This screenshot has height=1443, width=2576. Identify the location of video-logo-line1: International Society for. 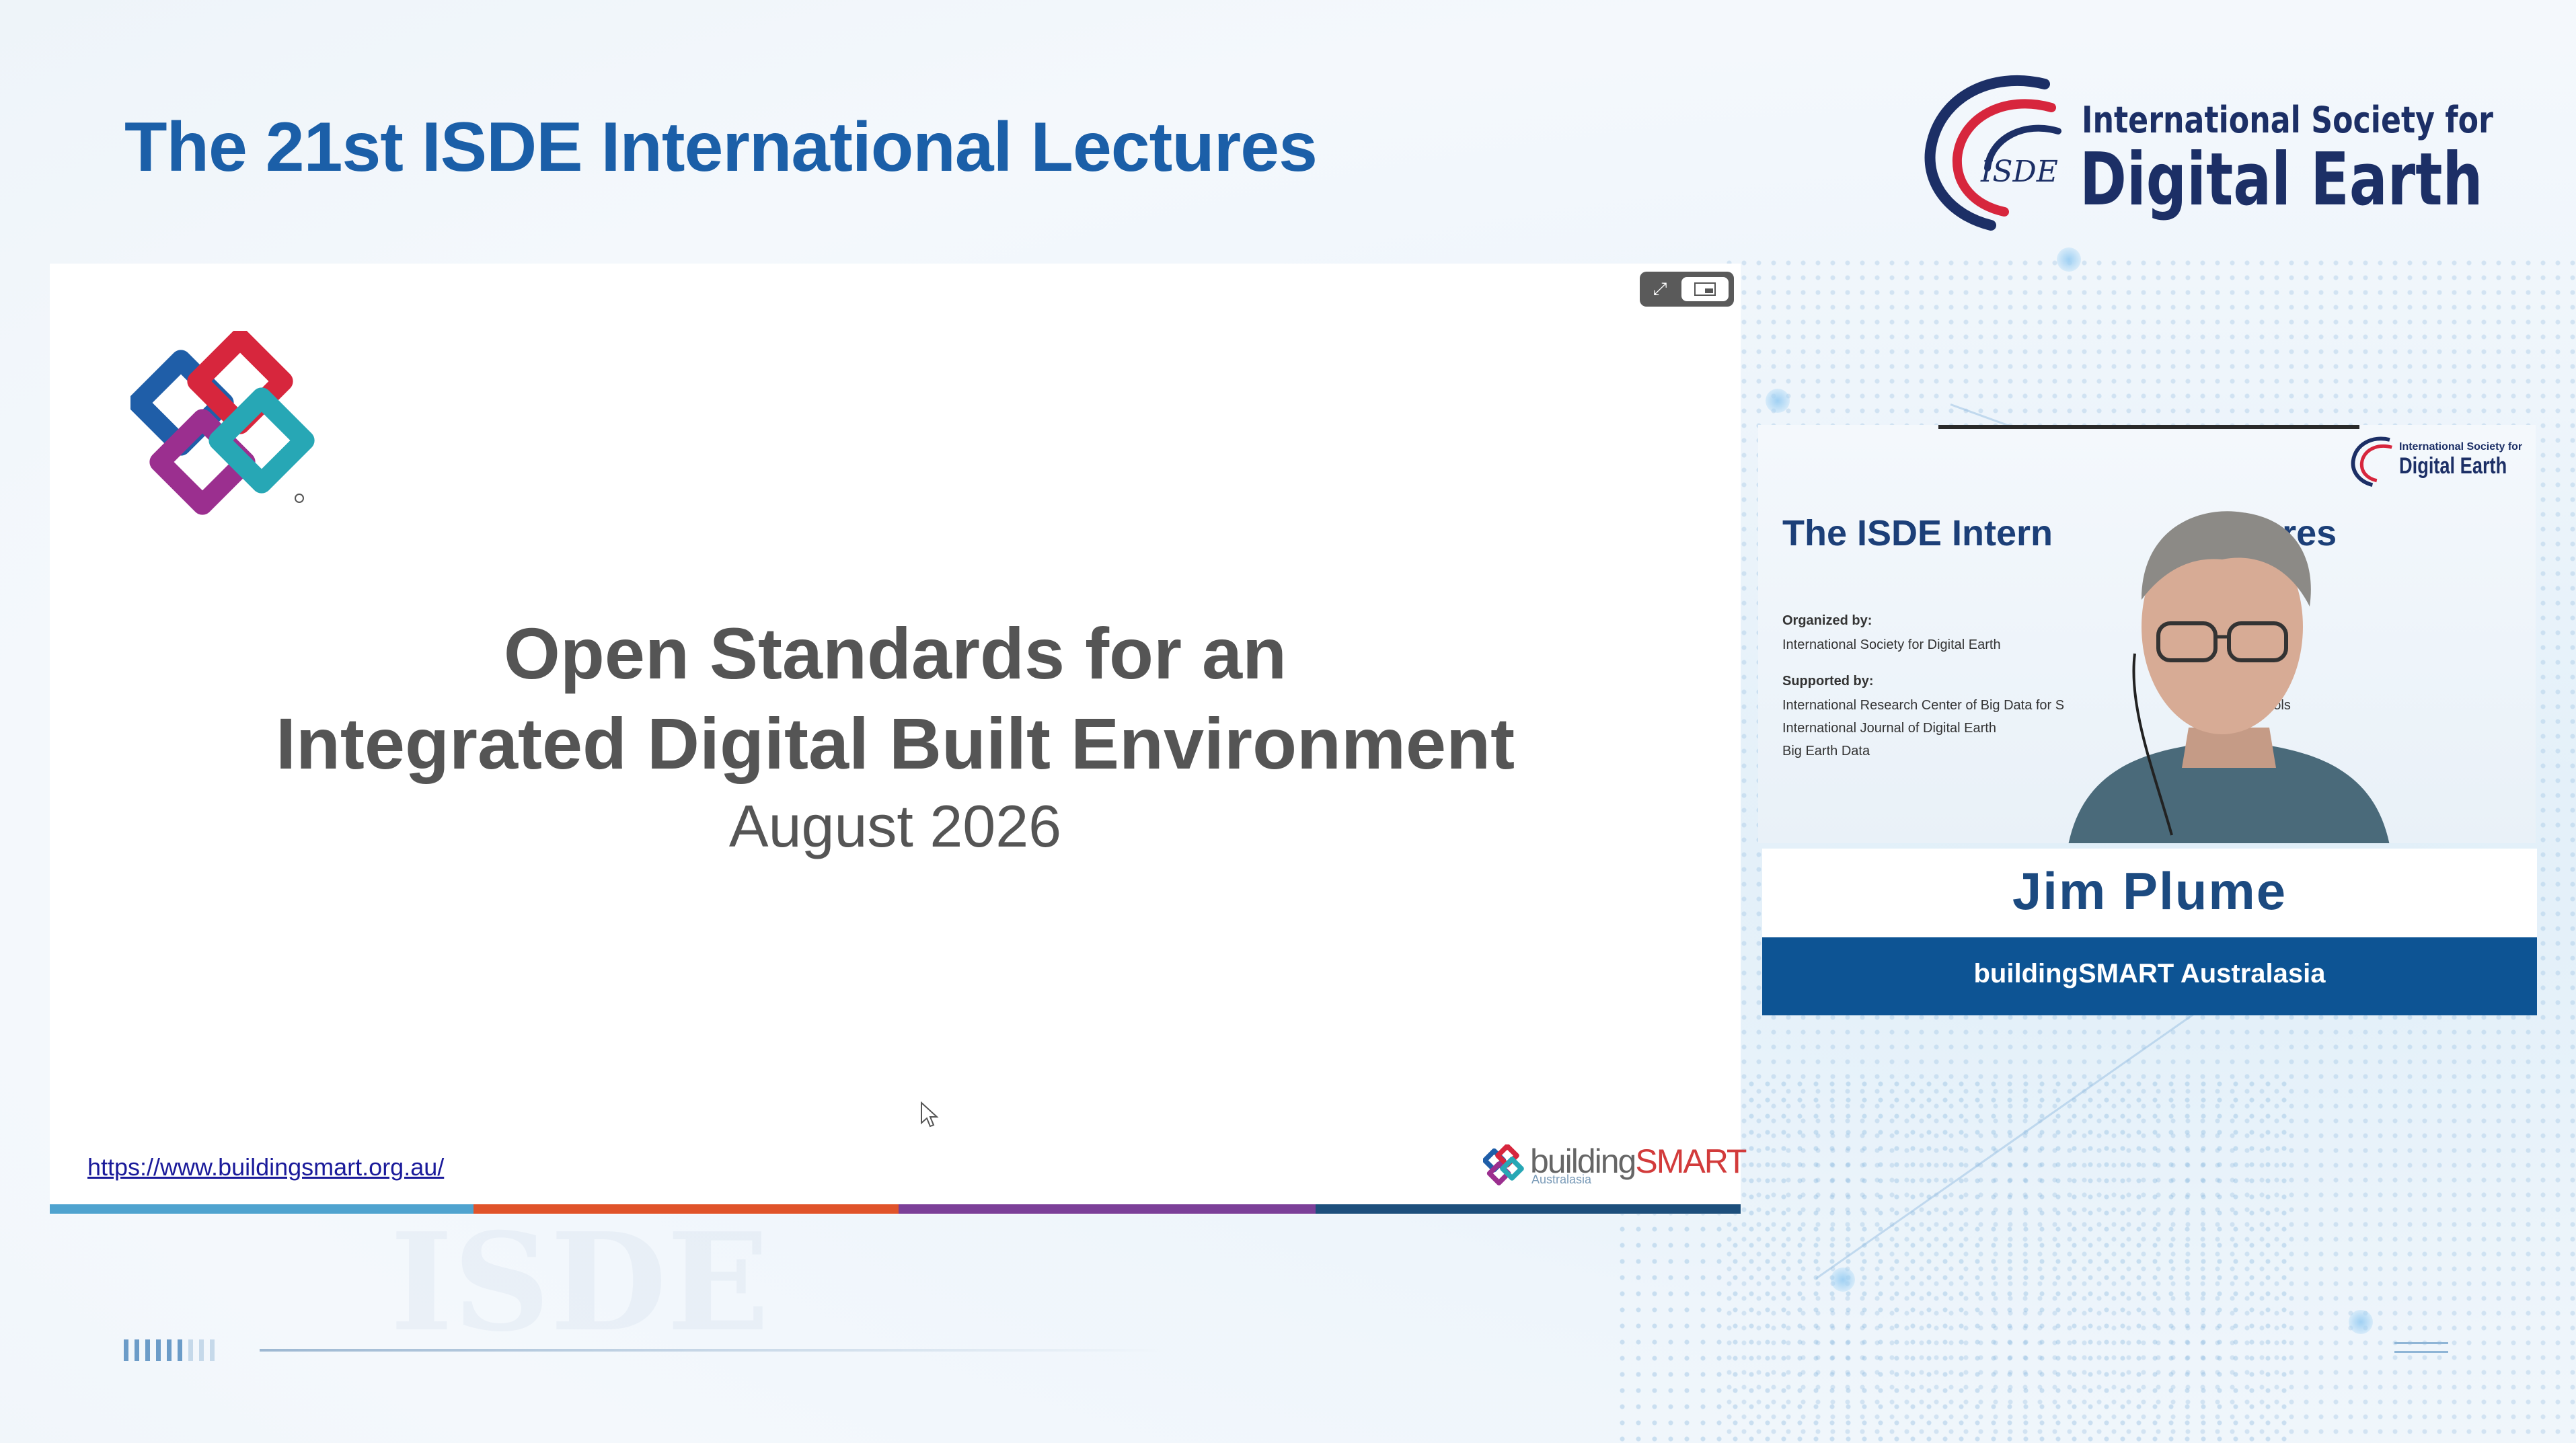
(2461, 447).